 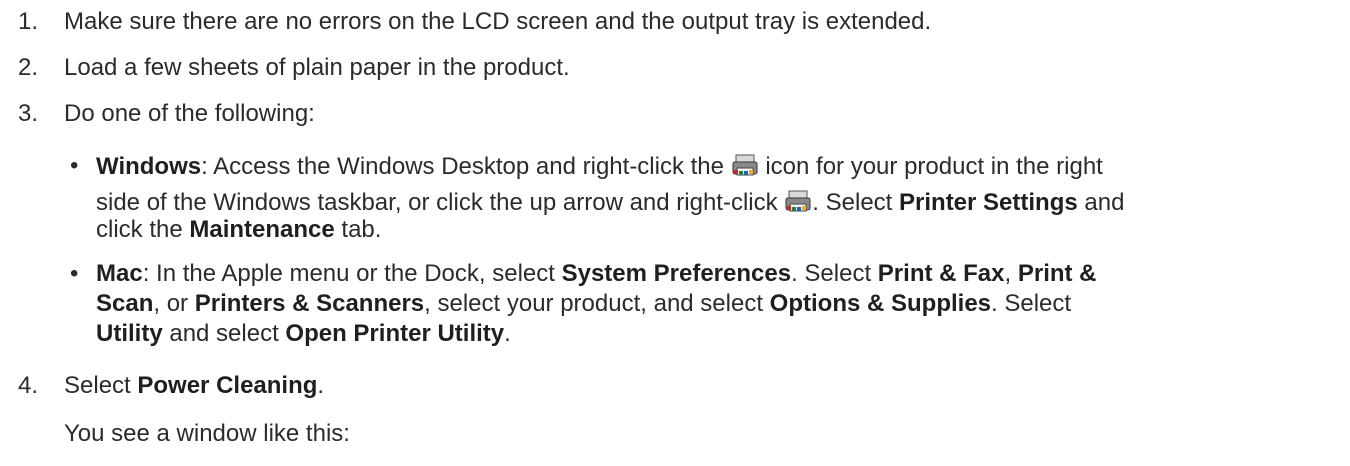 What do you see at coordinates (174, 303) in the screenshot?
I see `text-span: , or` at bounding box center [174, 303].